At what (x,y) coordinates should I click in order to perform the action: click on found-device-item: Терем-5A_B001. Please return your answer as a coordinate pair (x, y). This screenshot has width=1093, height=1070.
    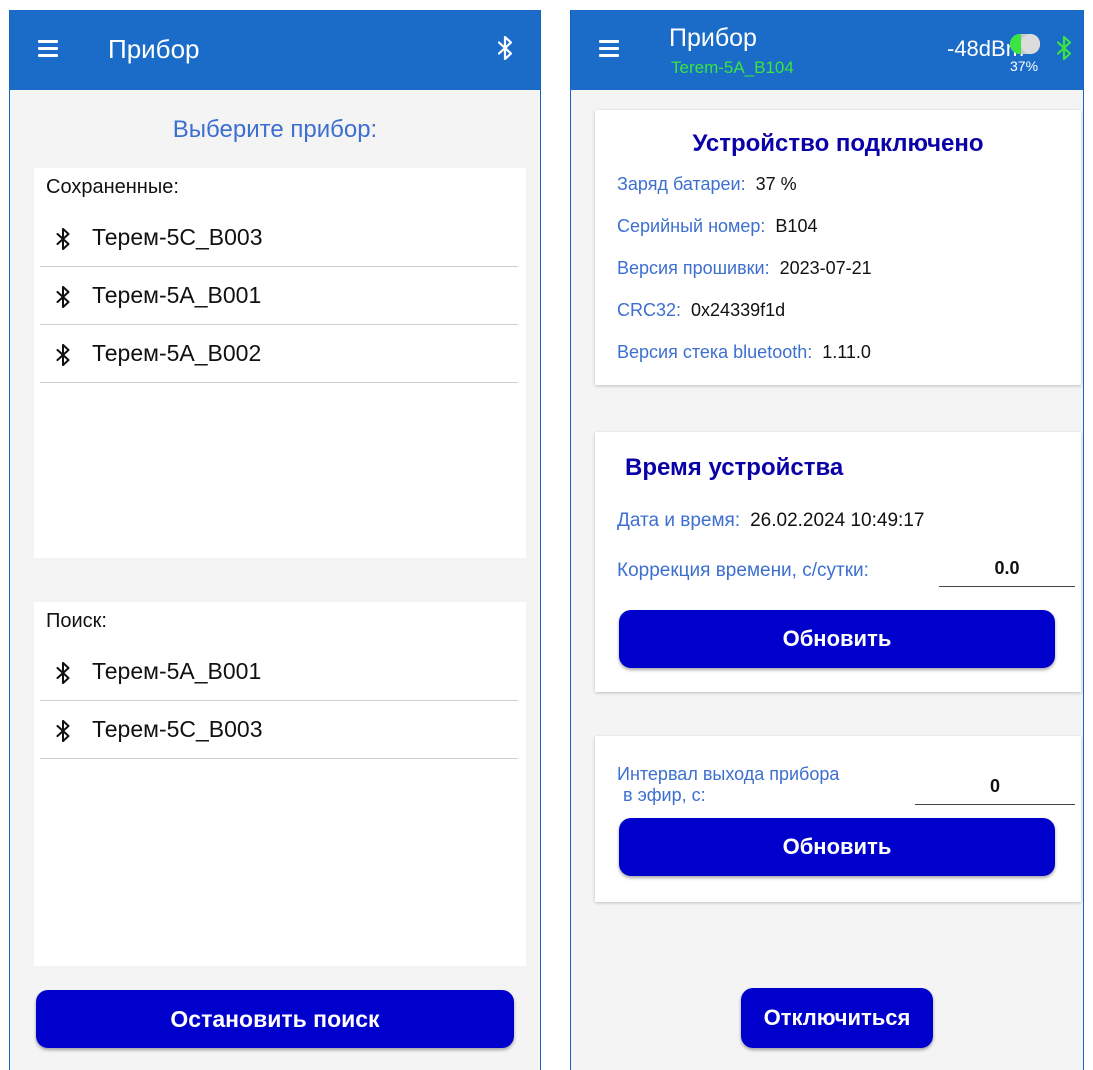
    Looking at the image, I should click on (279, 672).